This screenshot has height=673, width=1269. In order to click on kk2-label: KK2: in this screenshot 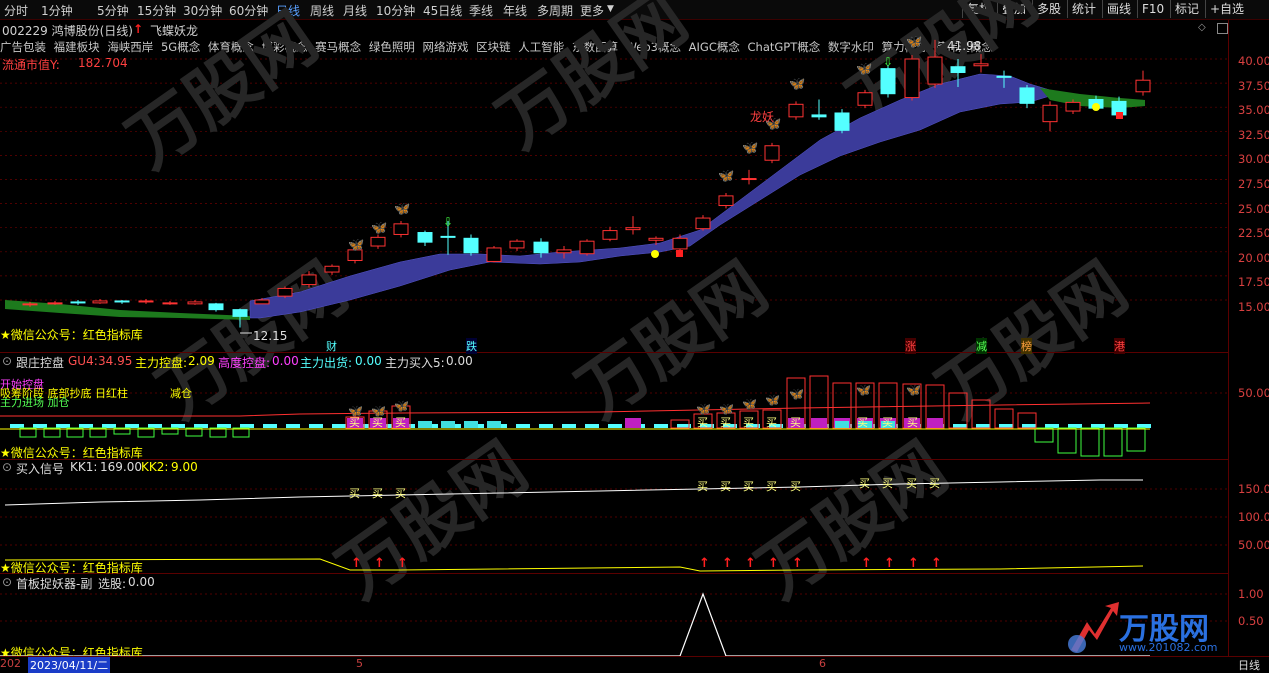, I will do `click(155, 467)`.